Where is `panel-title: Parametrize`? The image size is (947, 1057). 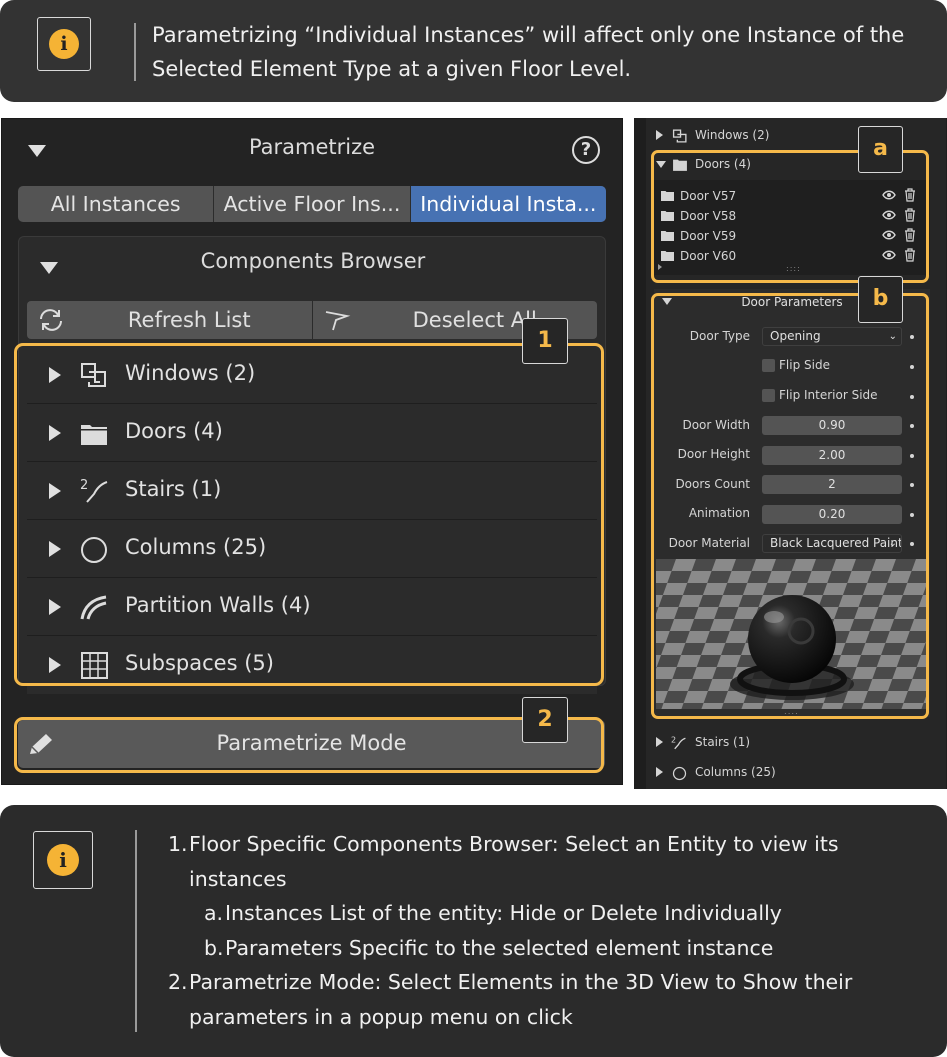 panel-title: Parametrize is located at coordinates (312, 147).